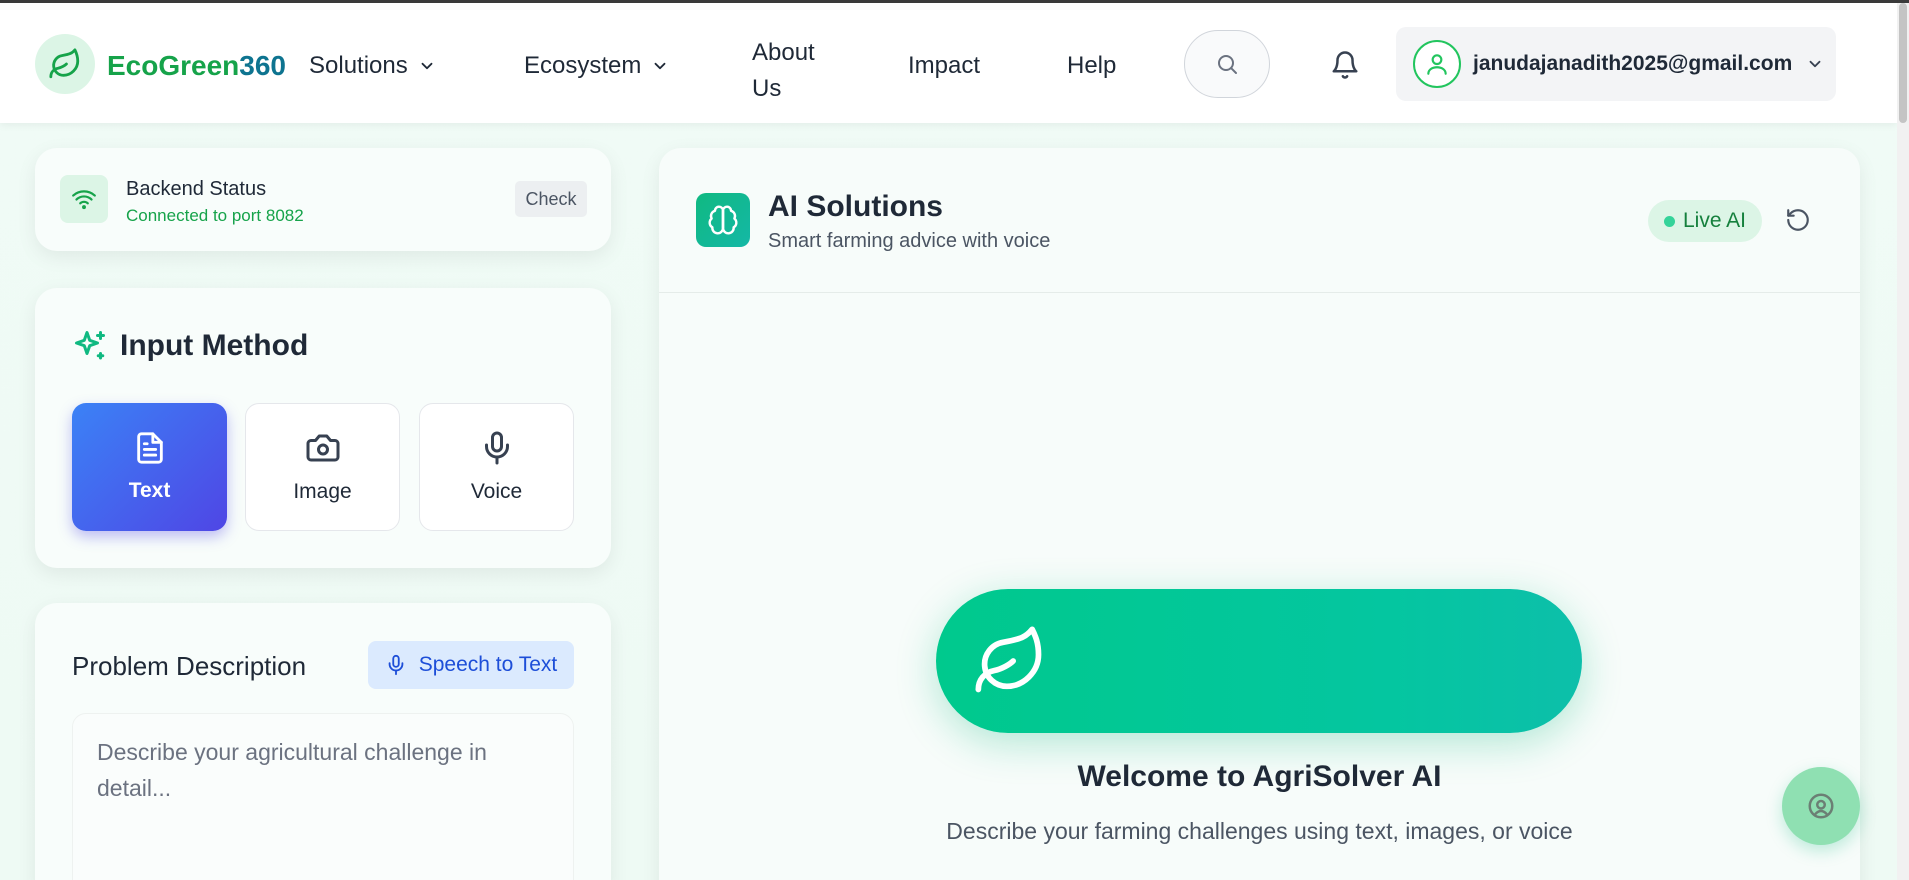  I want to click on logo, so click(65, 64).